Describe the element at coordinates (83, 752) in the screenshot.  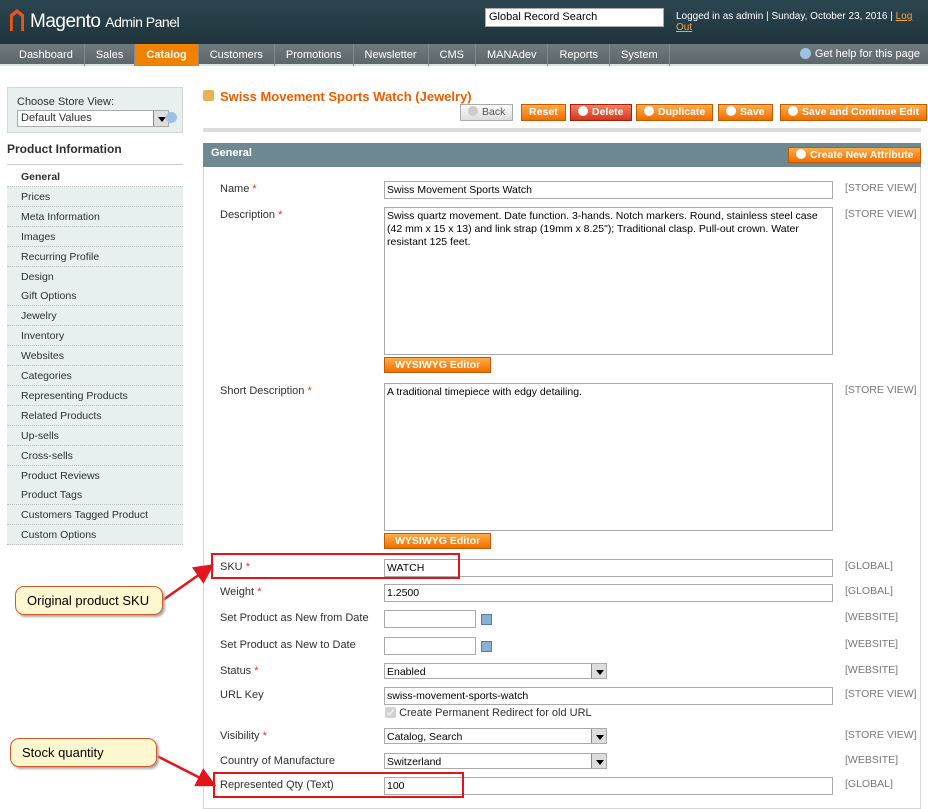
I see `qty-callout: Stock quantity` at that location.